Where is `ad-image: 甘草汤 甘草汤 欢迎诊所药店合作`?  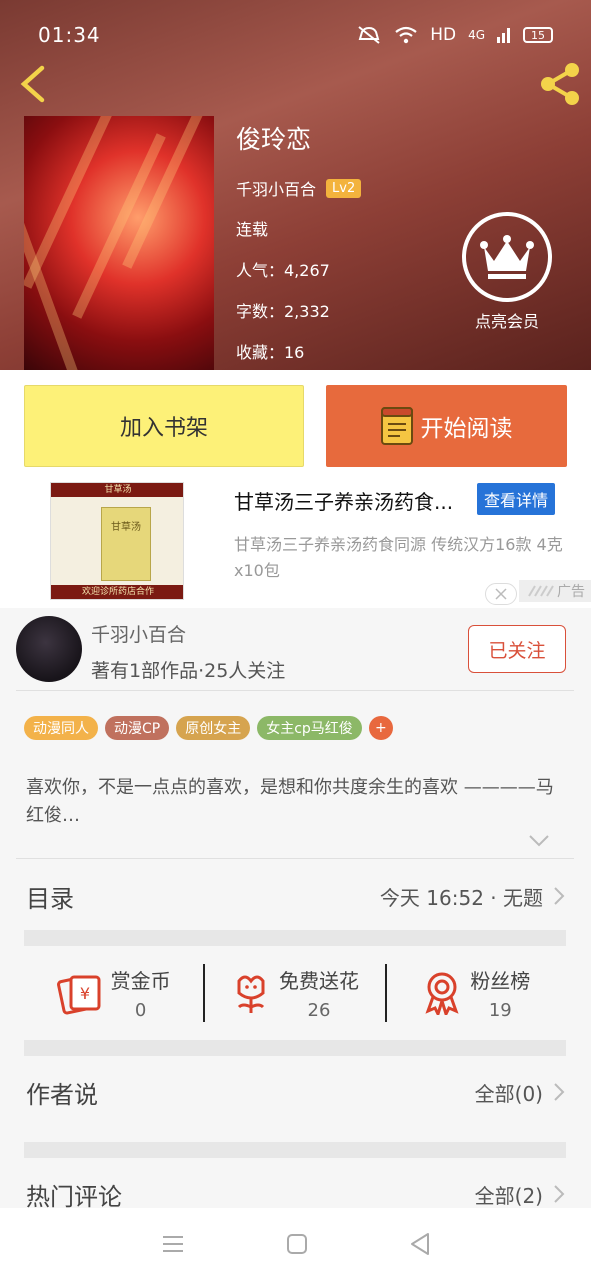
ad-image: 甘草汤 甘草汤 欢迎诊所药店合作 is located at coordinates (117, 541).